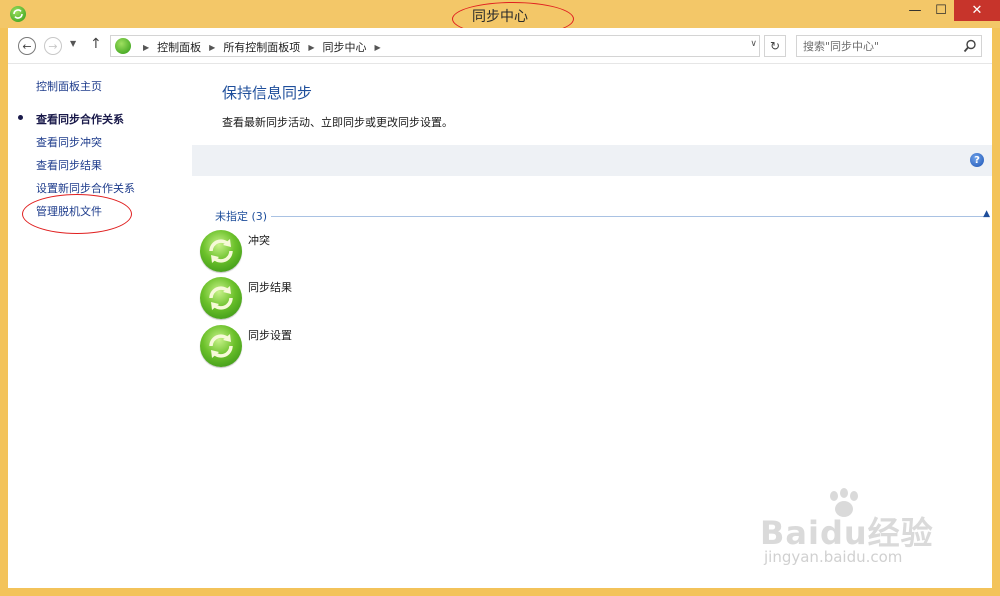 This screenshot has width=1000, height=596. I want to click on close-button: ✕, so click(977, 10).